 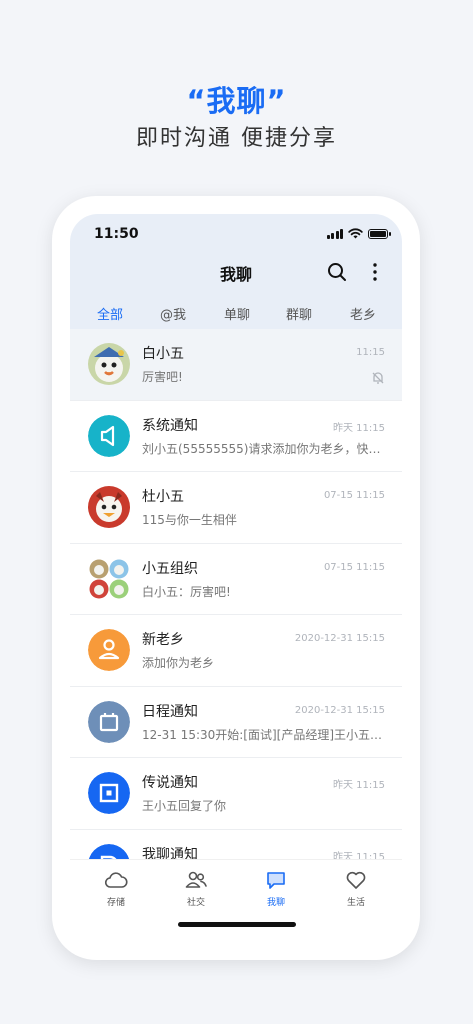 I want to click on chat-icon, so click(x=109, y=851).